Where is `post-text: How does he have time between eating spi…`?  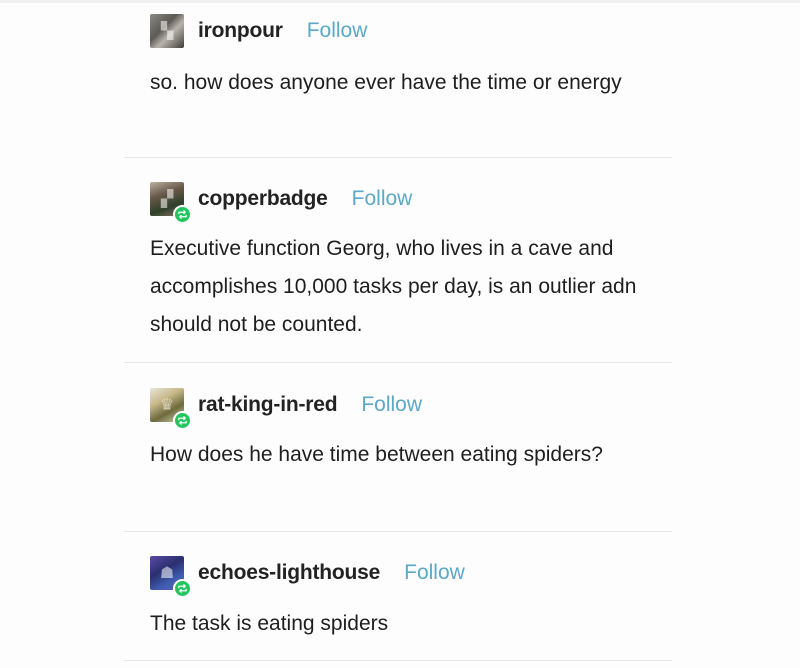 post-text: How does he have time between eating spi… is located at coordinates (376, 454).